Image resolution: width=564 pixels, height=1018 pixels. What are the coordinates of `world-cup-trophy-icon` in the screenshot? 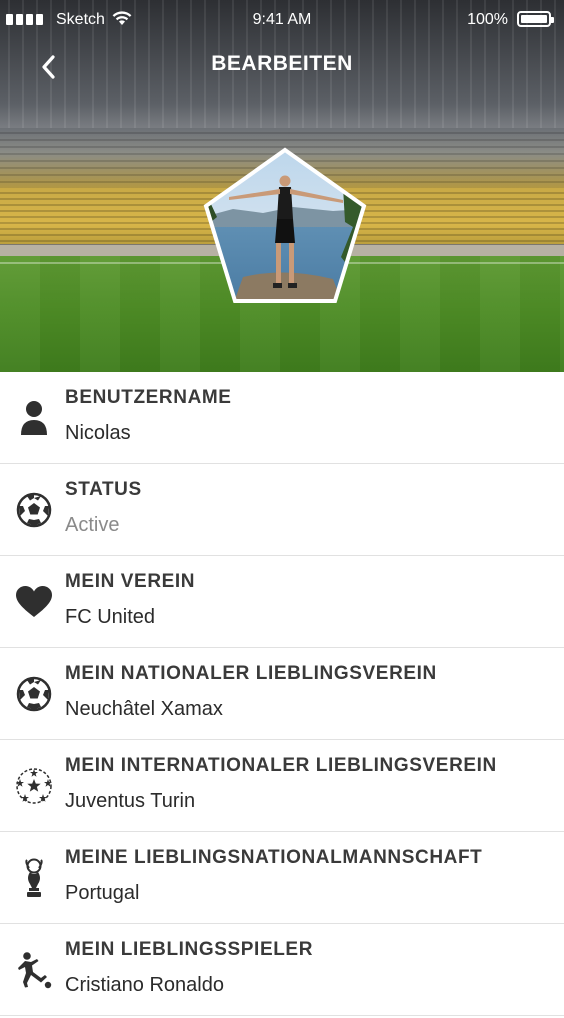 It's located at (34, 878).